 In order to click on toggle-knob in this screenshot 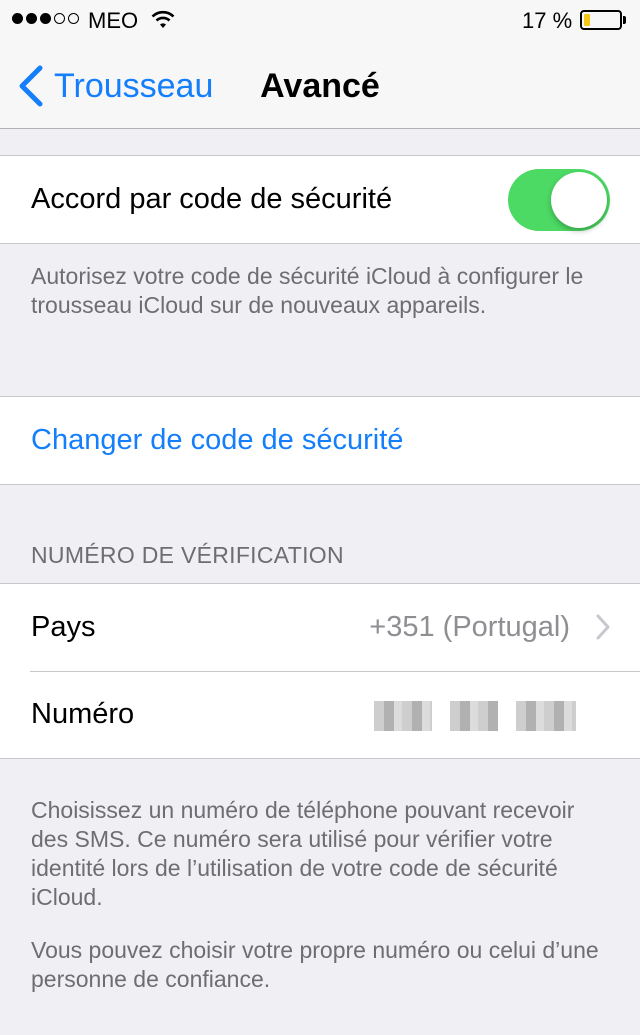, I will do `click(579, 200)`.